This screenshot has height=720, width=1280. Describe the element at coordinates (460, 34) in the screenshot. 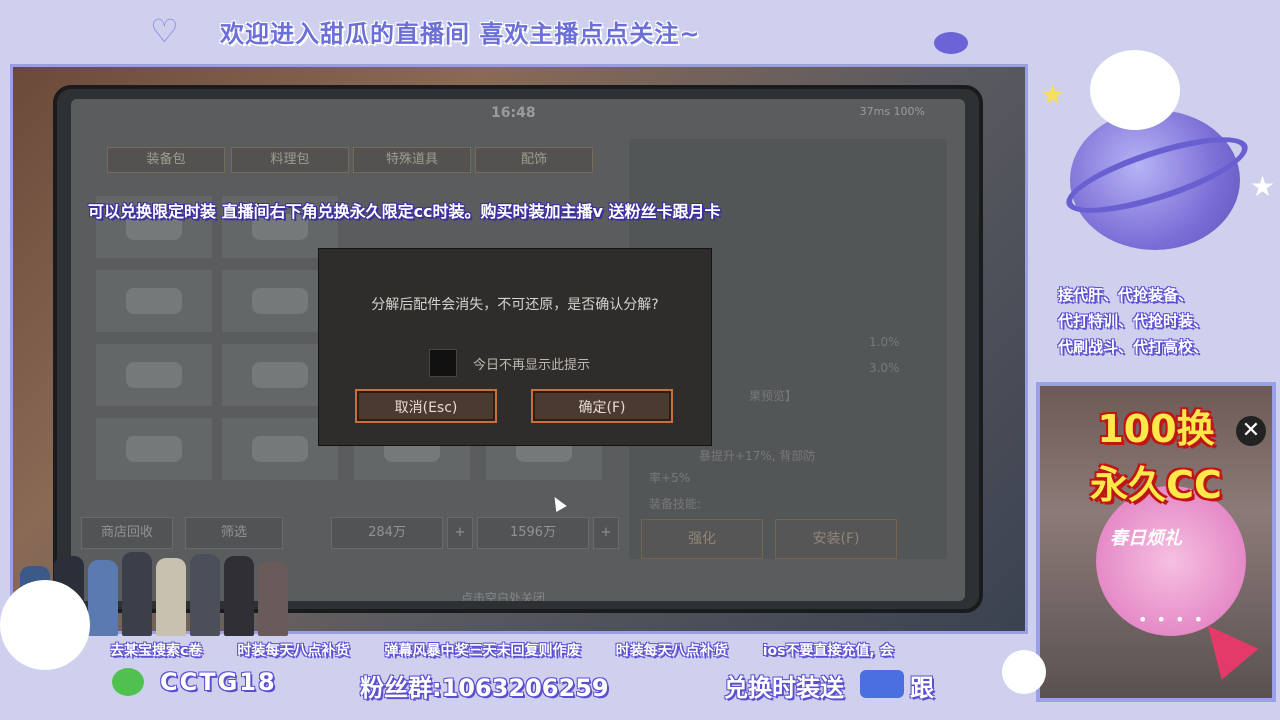

I see `banner-text: 欢迎进入甜瓜的直播间 喜欢主播点点关注~` at that location.